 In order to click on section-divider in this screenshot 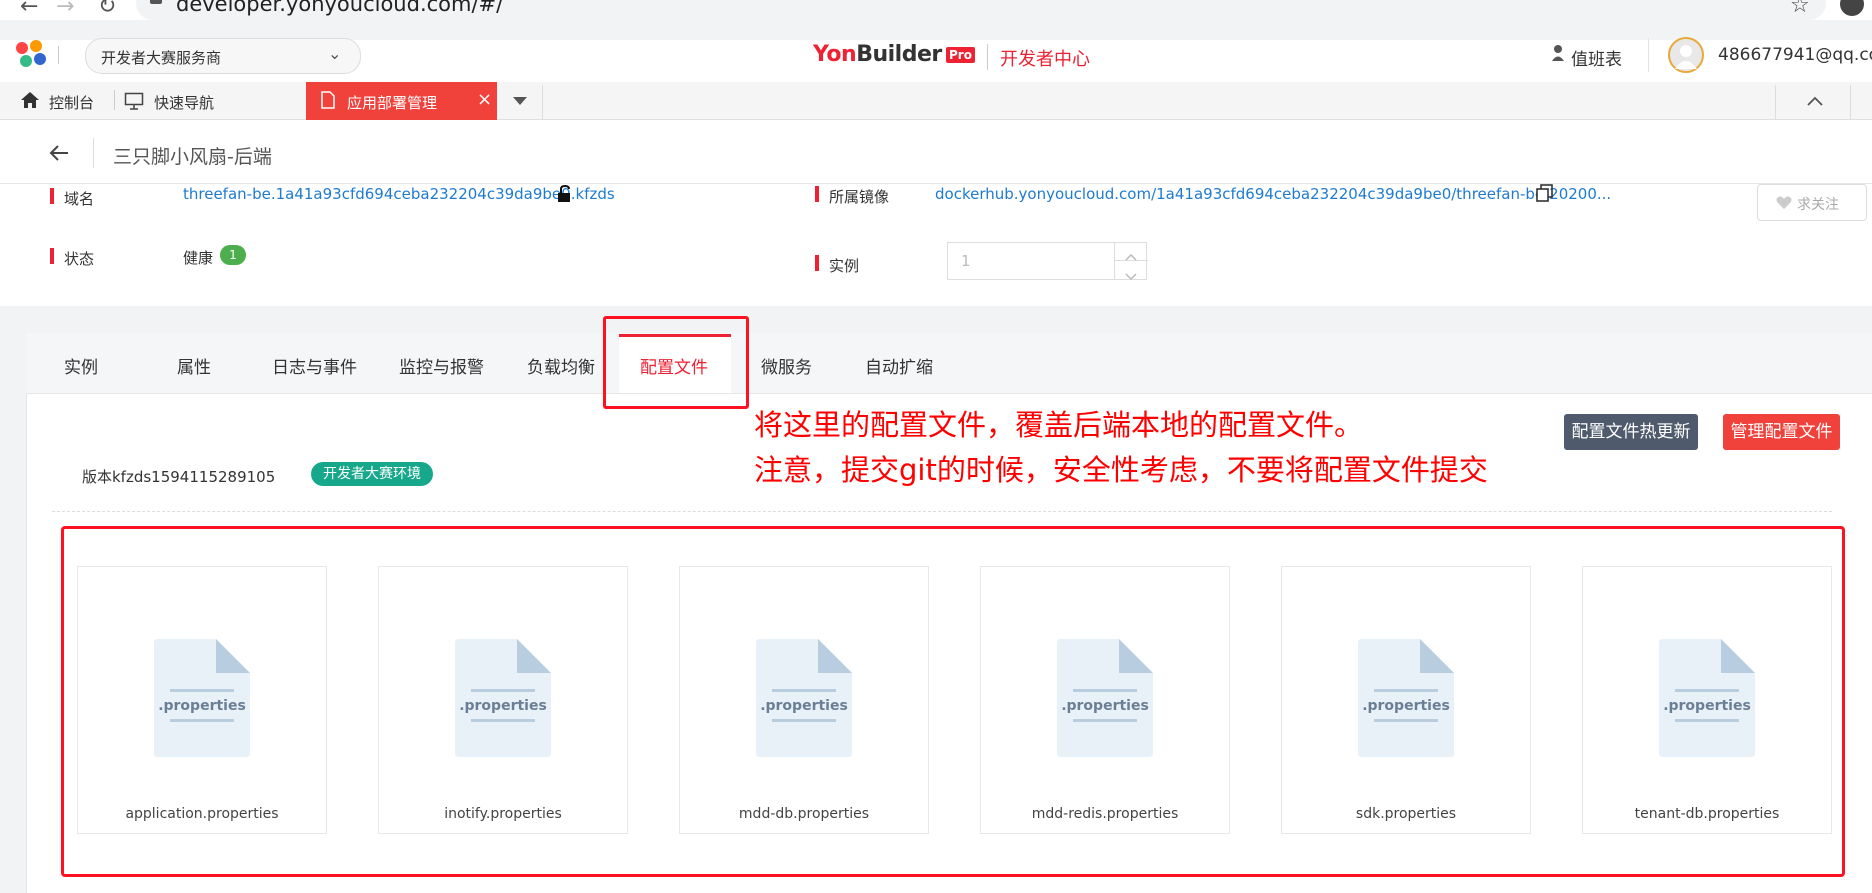, I will do `click(942, 511)`.